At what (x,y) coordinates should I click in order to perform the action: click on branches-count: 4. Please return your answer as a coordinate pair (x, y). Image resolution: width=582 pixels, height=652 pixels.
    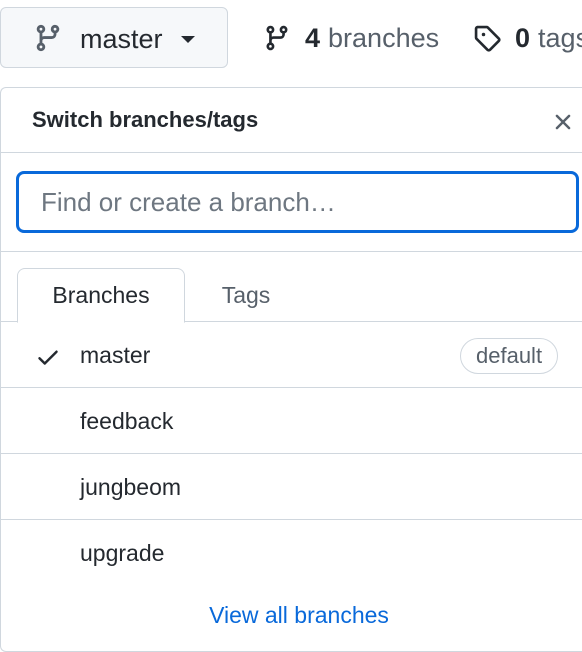
    Looking at the image, I should click on (313, 37).